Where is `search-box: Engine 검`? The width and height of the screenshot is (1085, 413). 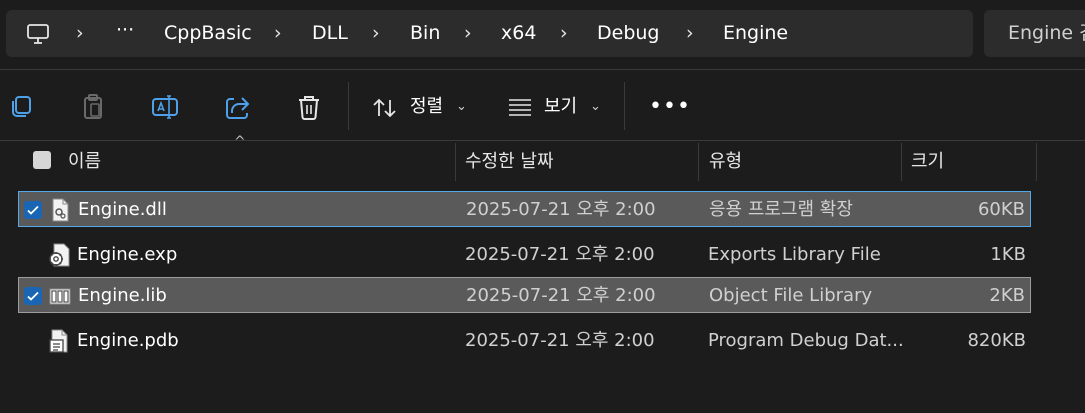
search-box: Engine 검 is located at coordinates (1034, 33).